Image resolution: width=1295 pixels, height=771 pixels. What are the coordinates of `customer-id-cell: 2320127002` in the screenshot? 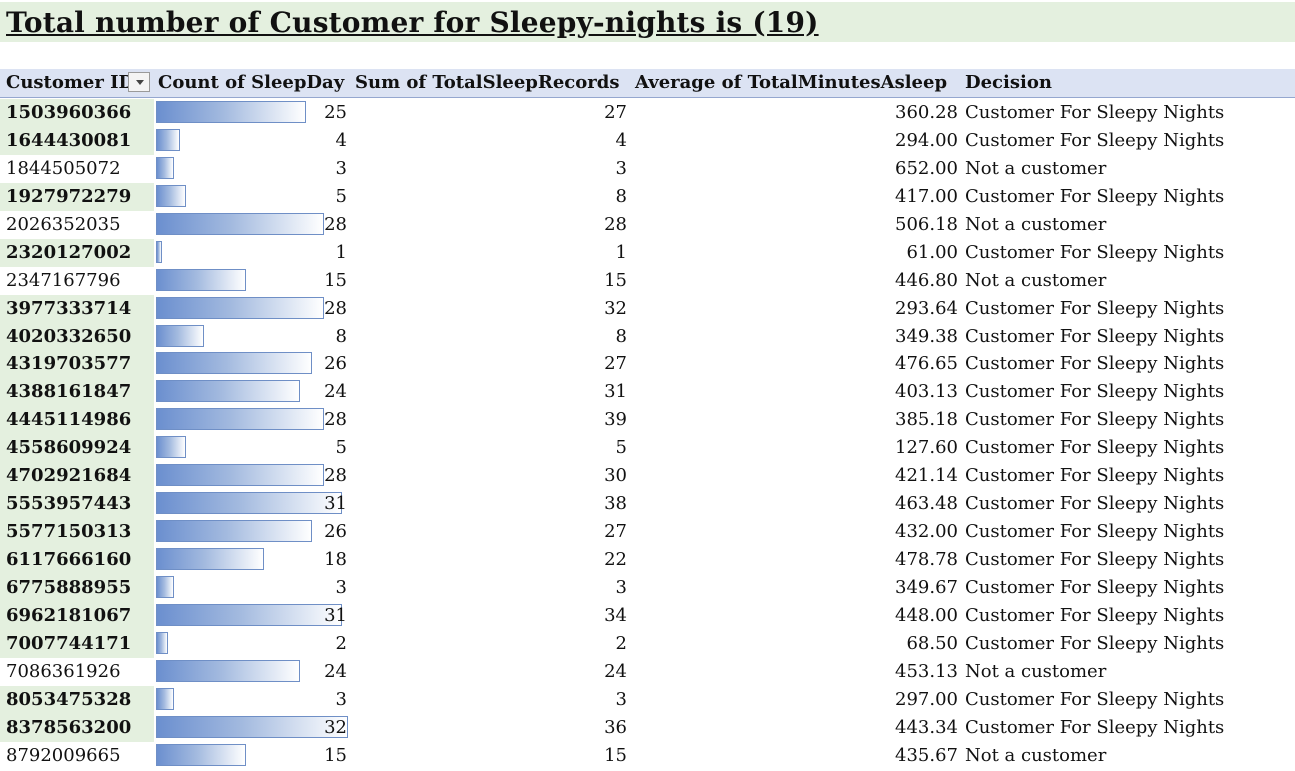 It's located at (77, 252).